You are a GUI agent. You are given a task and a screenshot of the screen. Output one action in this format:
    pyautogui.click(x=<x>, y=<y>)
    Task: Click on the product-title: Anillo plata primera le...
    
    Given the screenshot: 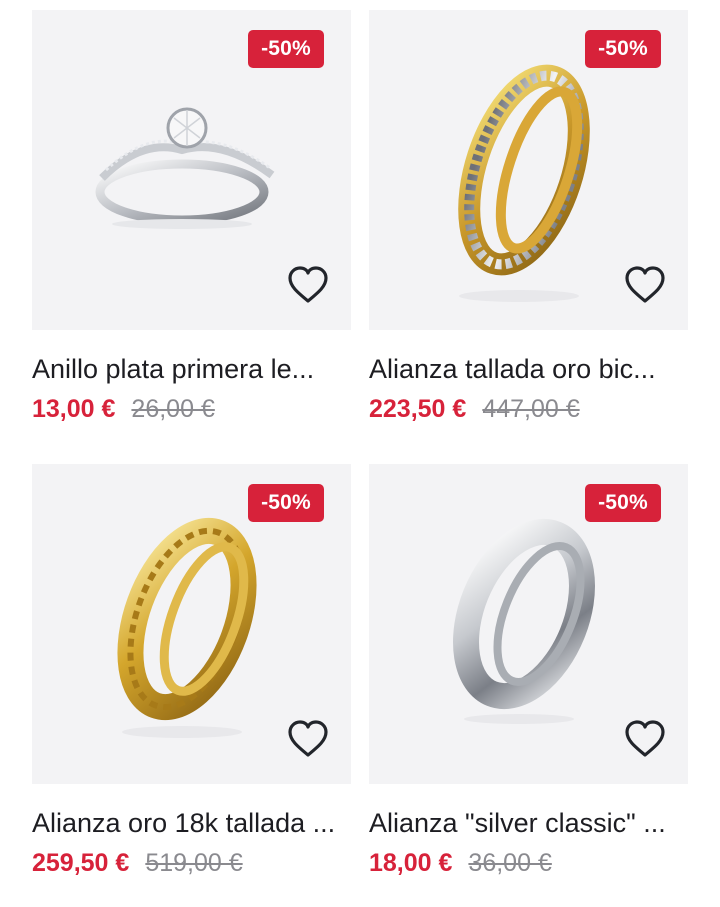 What is the action you would take?
    pyautogui.click(x=191, y=369)
    